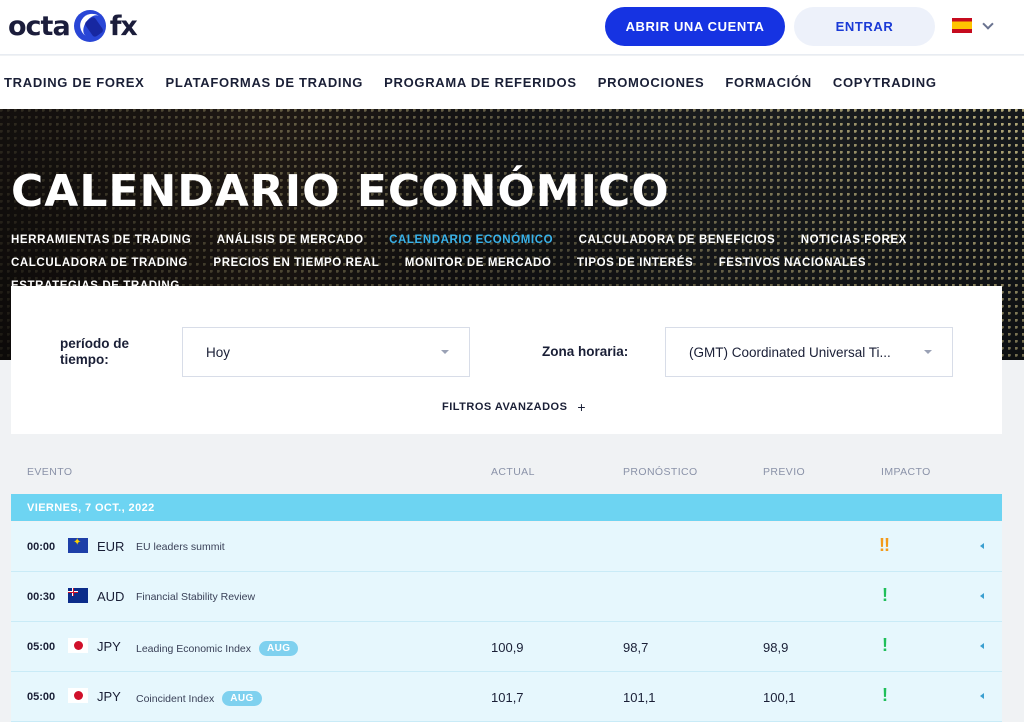  I want to click on subnav-item-trading-calculator: CALCULADORA DE TRADING, so click(99, 263).